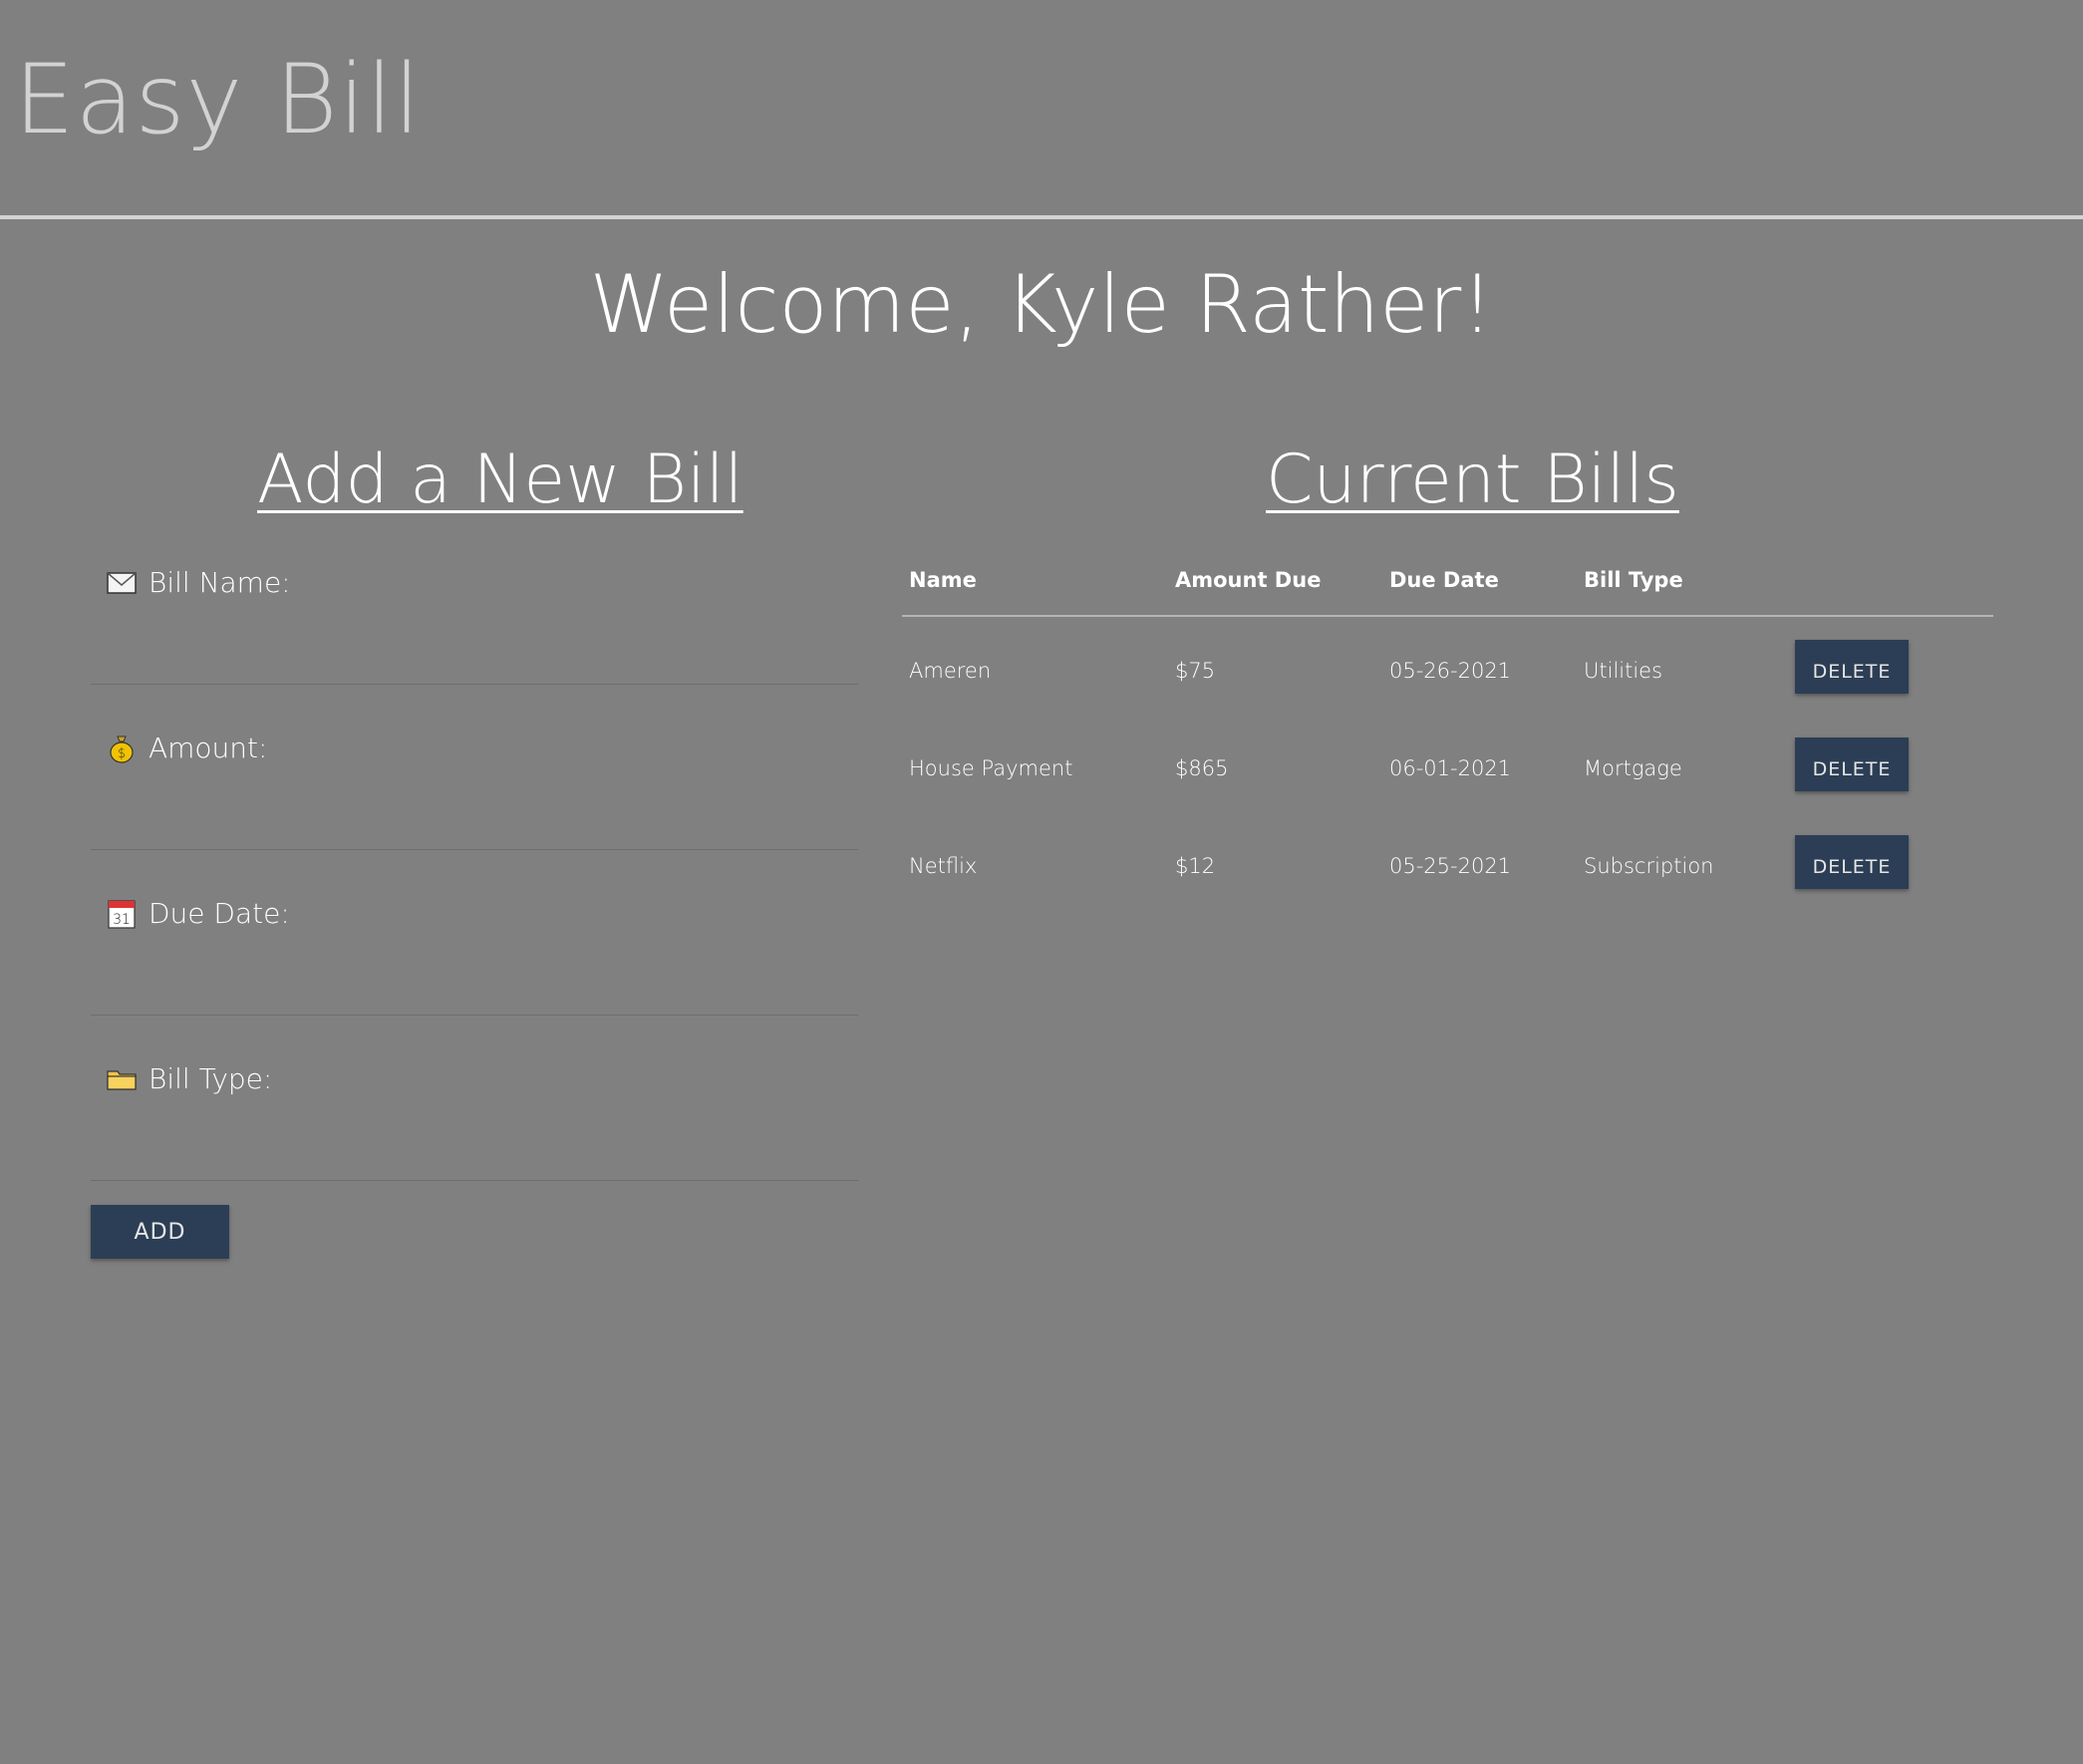 This screenshot has width=2083, height=1764. I want to click on due-date-input, so click(474, 987).